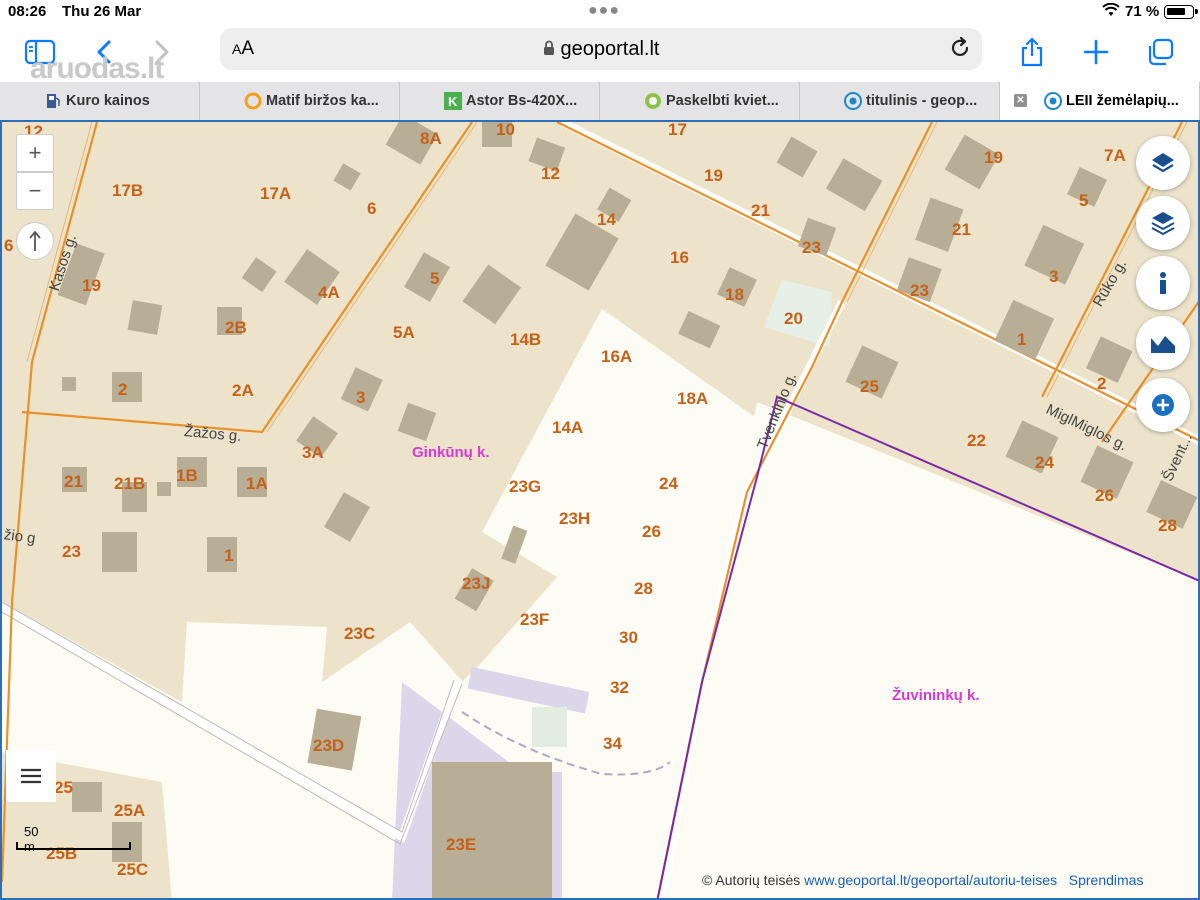 This screenshot has height=900, width=1200. I want to click on layers-icon, so click(1163, 163).